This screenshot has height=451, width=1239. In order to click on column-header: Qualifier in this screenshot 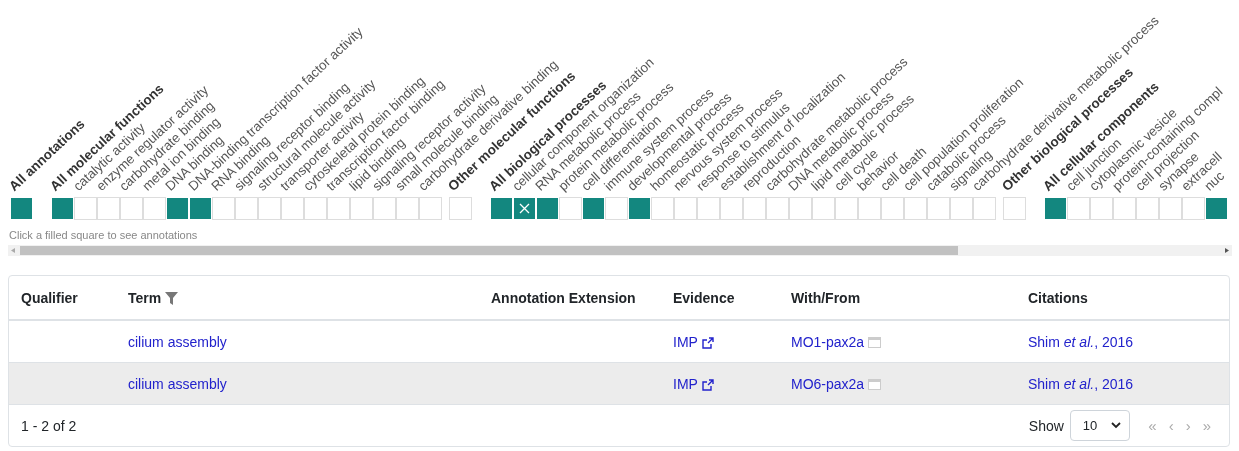, I will do `click(49, 297)`.